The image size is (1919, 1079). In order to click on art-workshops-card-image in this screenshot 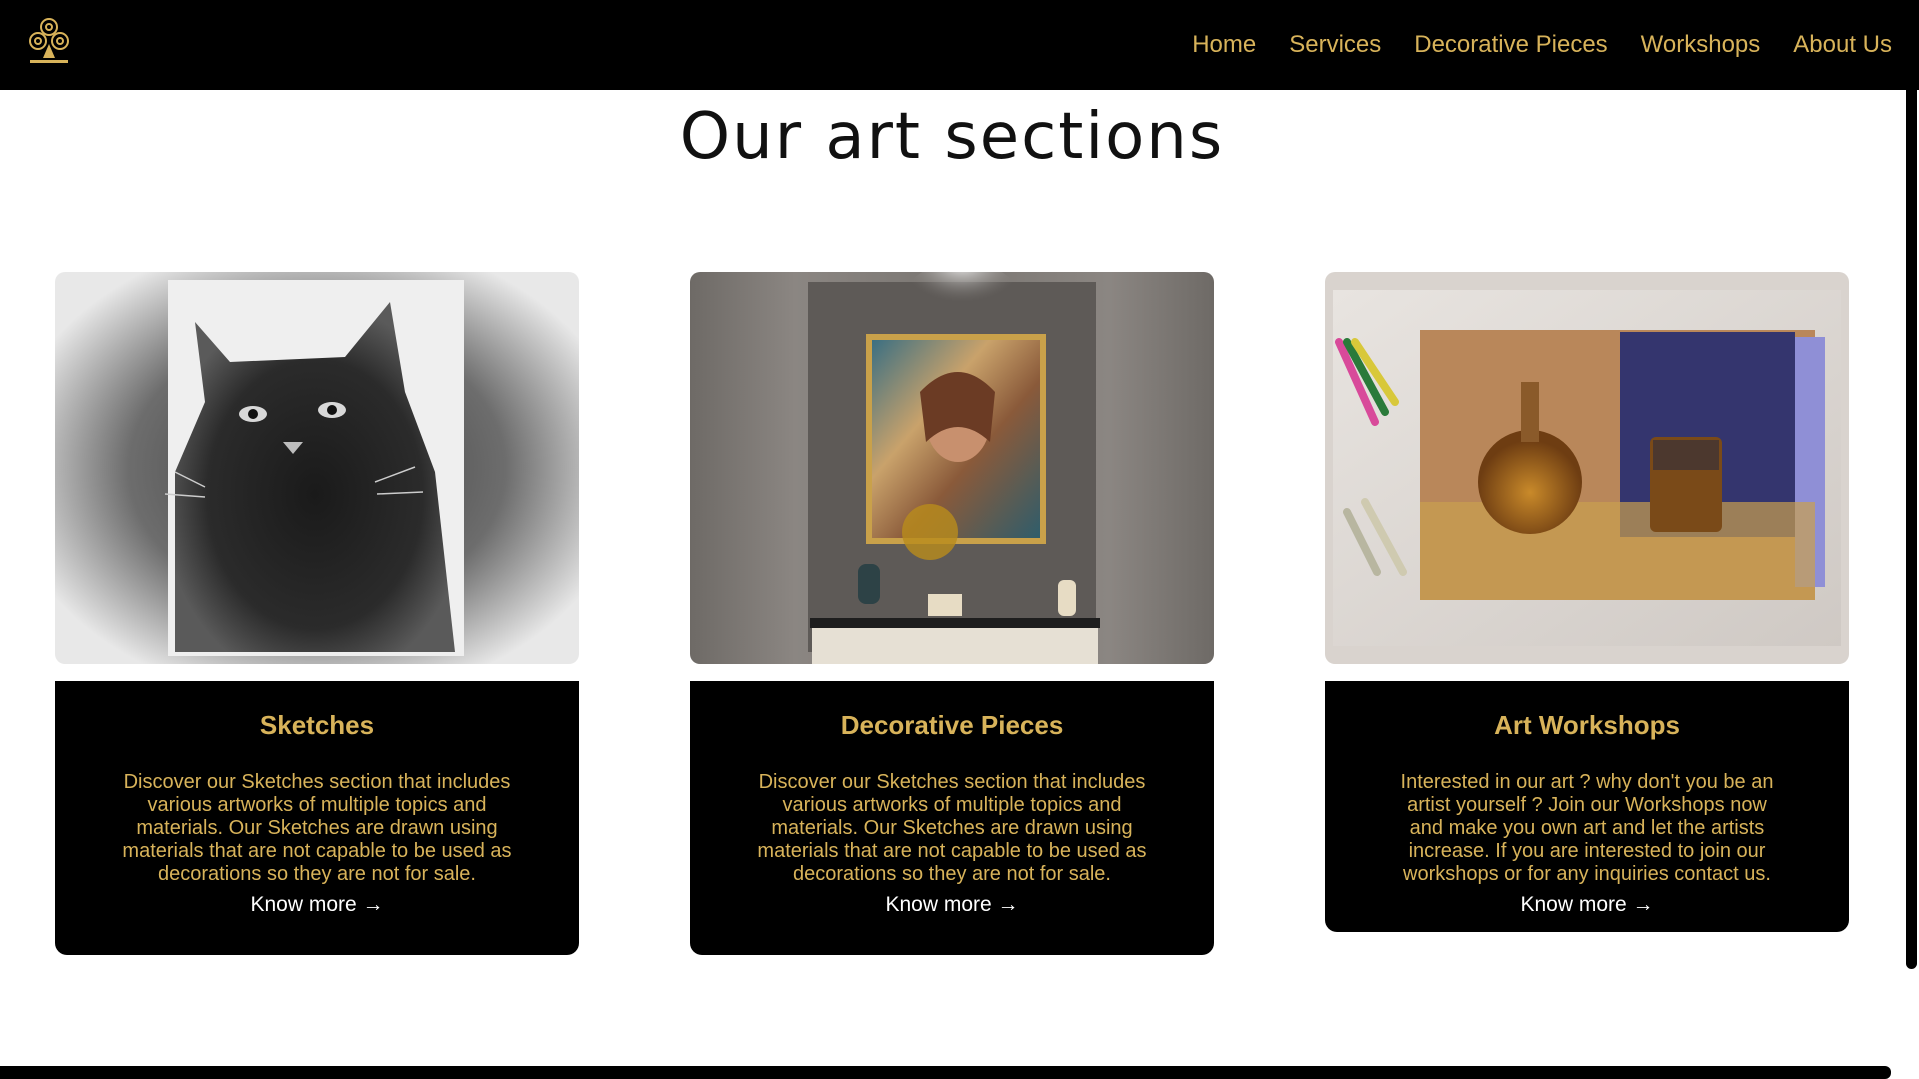, I will do `click(1587, 468)`.